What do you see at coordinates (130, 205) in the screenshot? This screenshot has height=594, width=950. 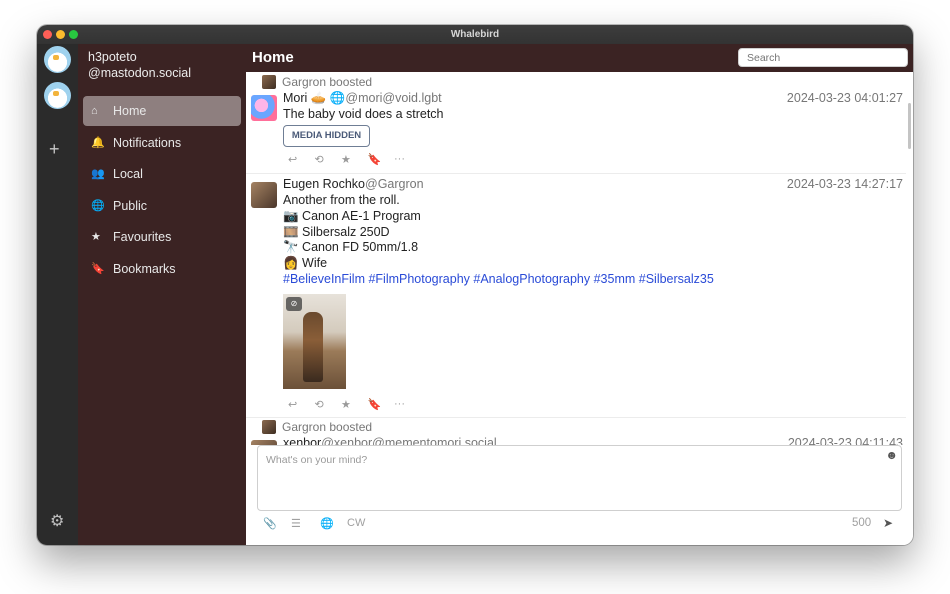 I see `sidebar-item-label: Public` at bounding box center [130, 205].